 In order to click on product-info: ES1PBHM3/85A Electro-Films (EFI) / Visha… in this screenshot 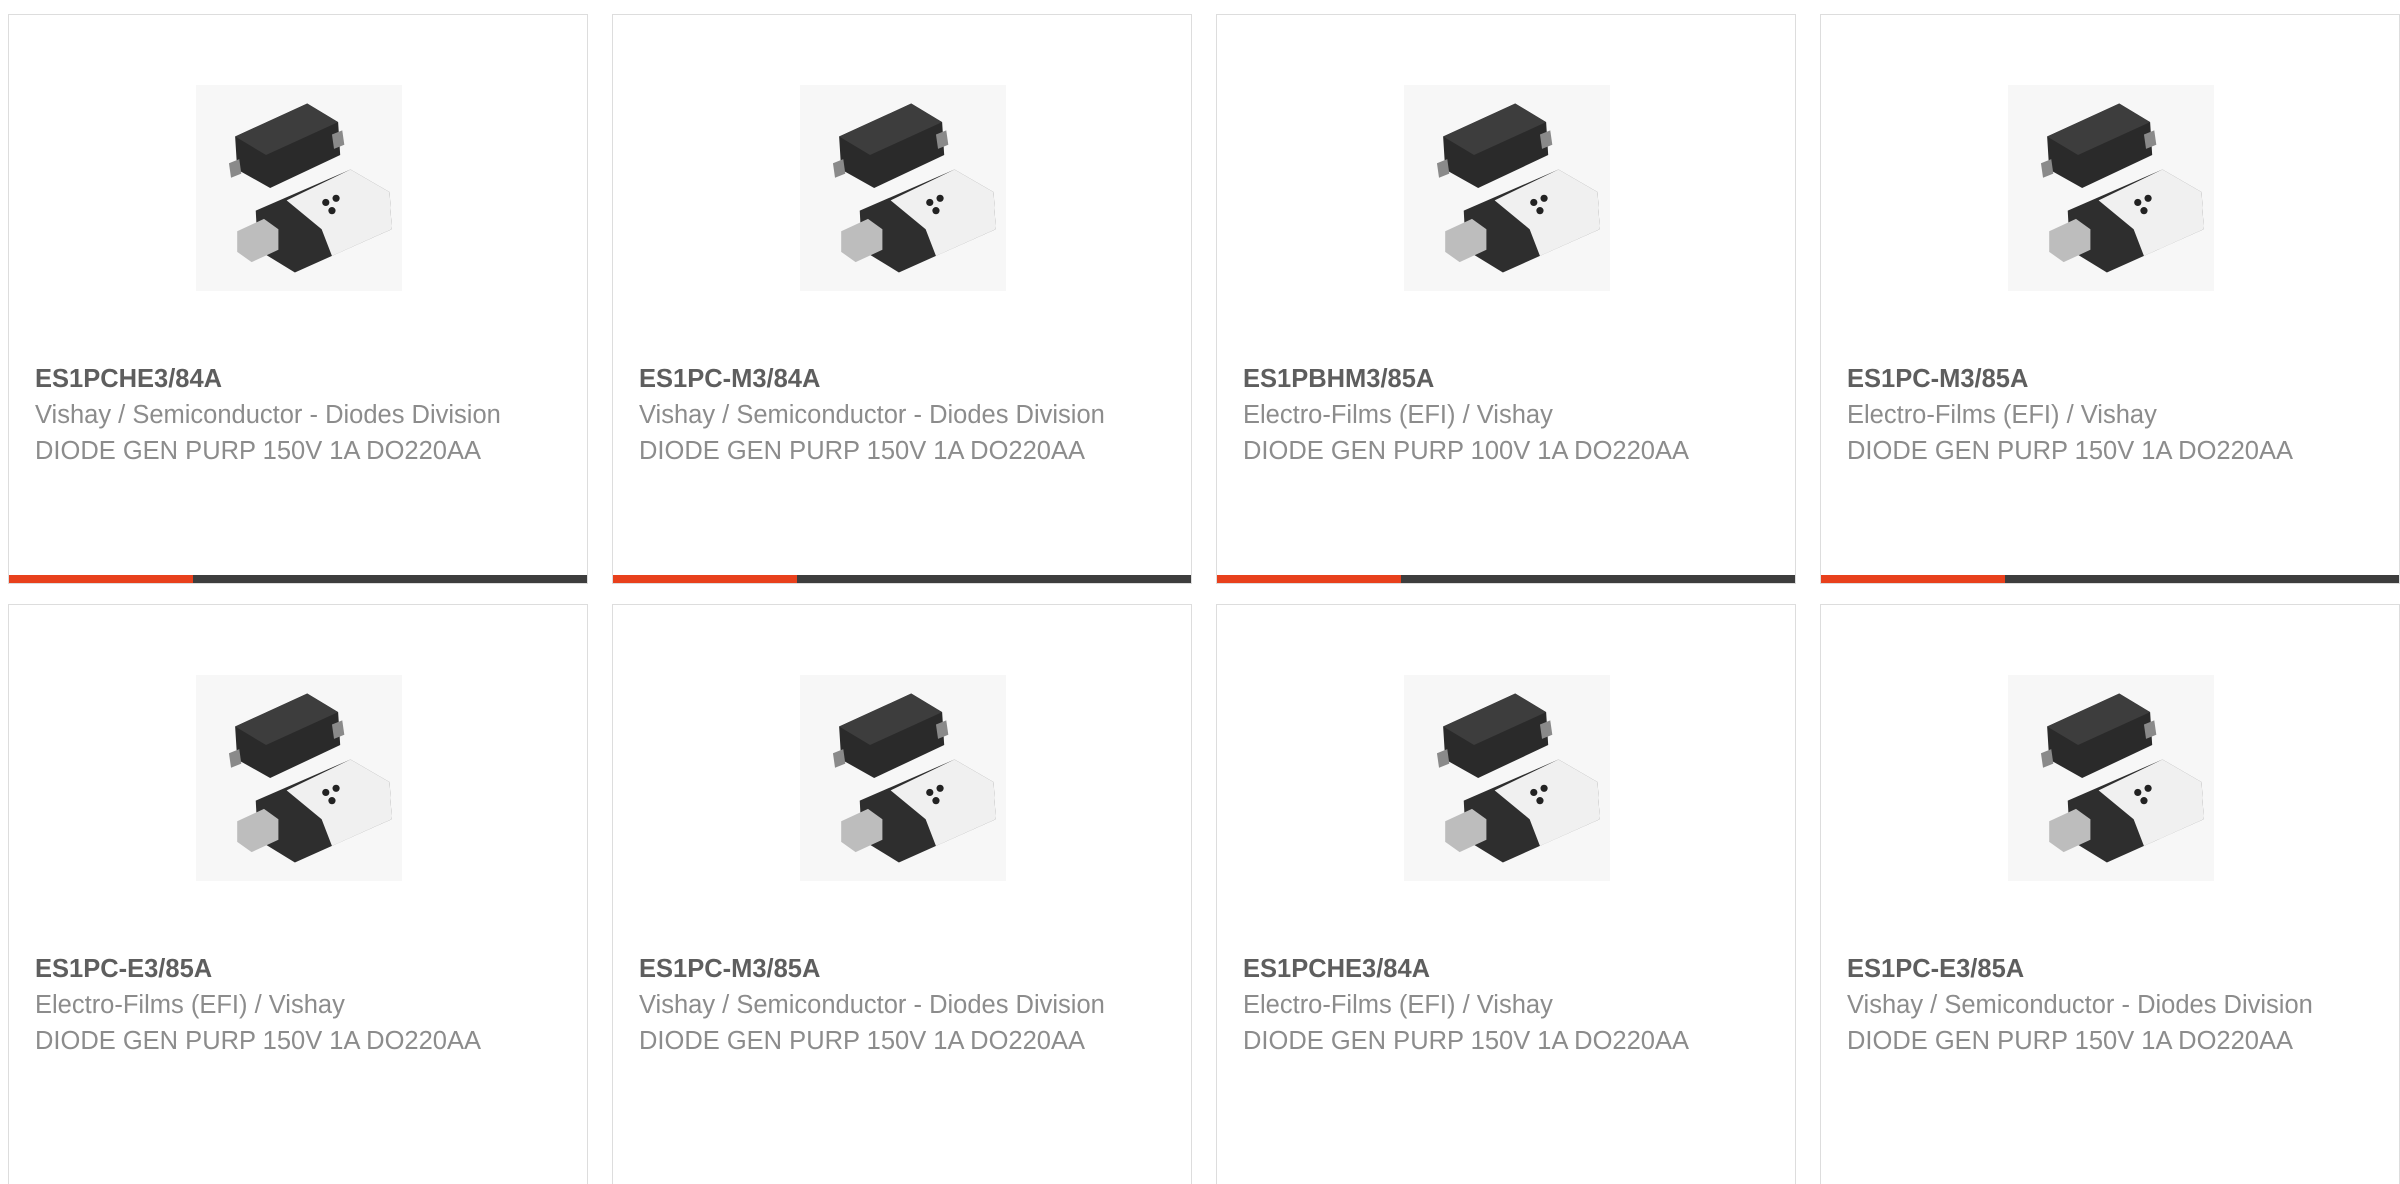, I will do `click(1506, 415)`.